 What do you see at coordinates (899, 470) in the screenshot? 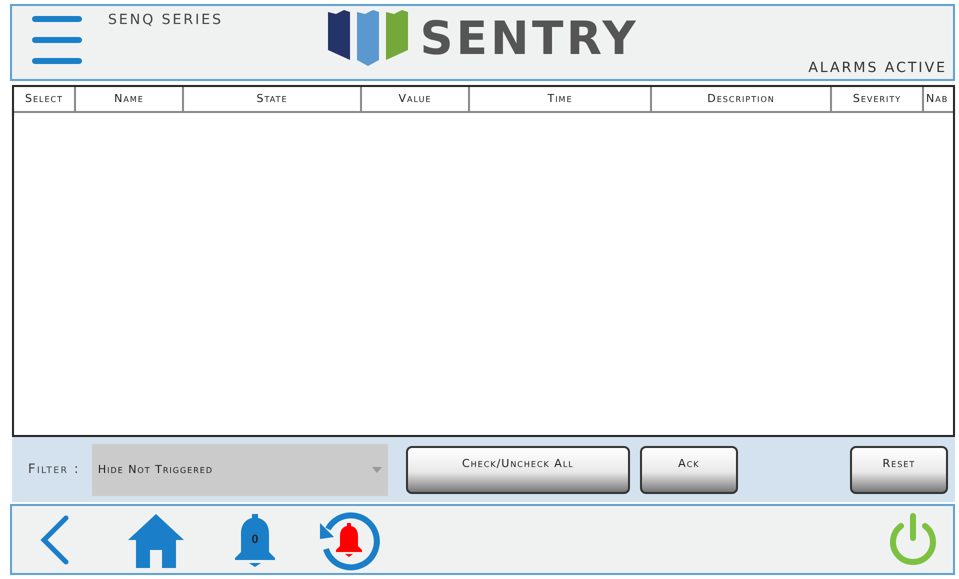
I see `action-button: Reset` at bounding box center [899, 470].